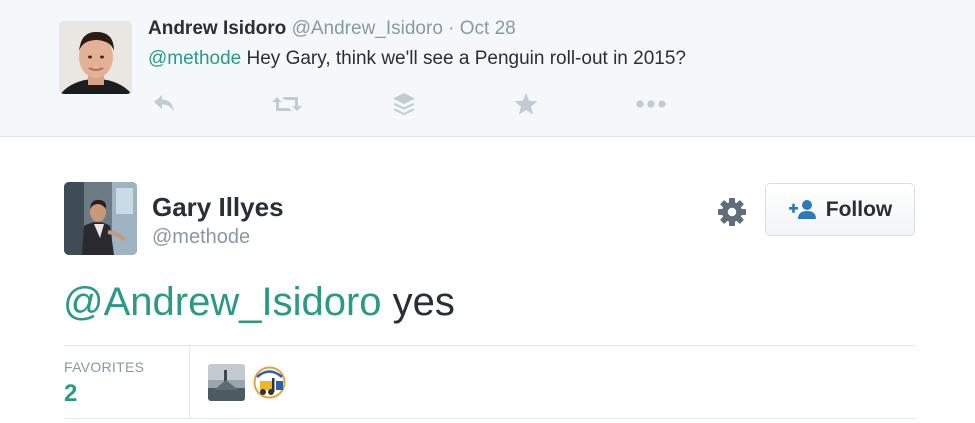 This screenshot has height=423, width=975. What do you see at coordinates (189, 382) in the screenshot?
I see `stats-divider` at bounding box center [189, 382].